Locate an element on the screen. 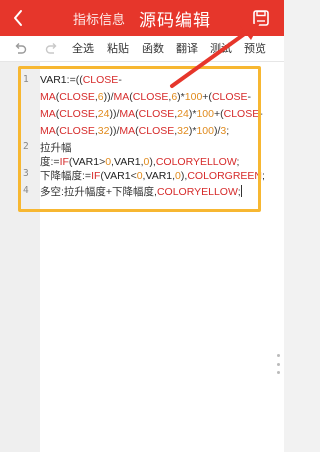  test-button: 测试 is located at coordinates (221, 49).